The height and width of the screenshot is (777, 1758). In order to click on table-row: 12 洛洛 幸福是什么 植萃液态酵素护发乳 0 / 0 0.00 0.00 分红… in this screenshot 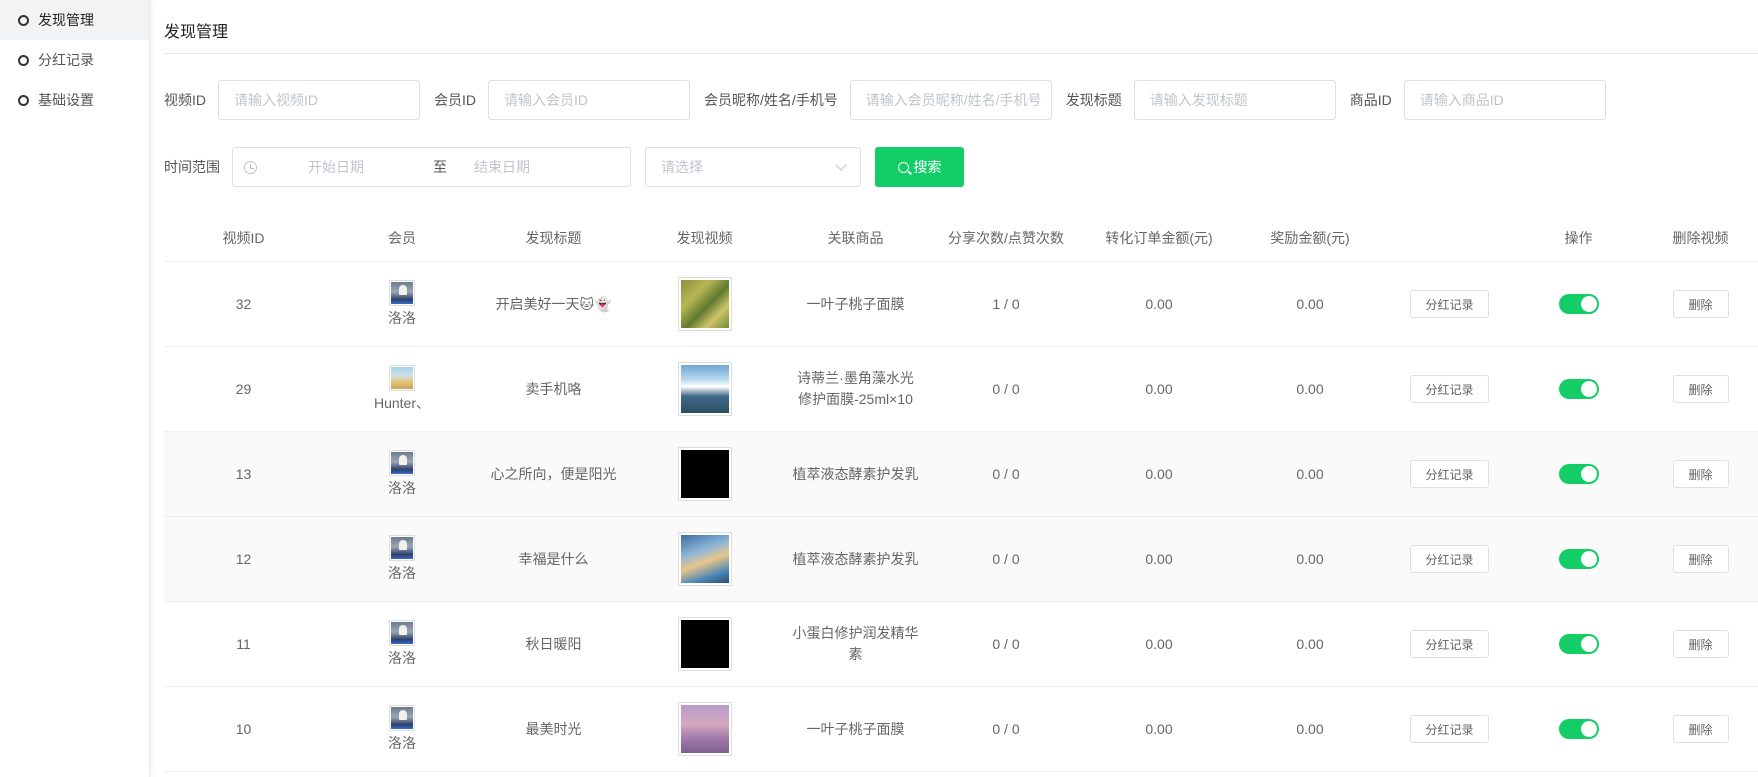, I will do `click(961, 559)`.